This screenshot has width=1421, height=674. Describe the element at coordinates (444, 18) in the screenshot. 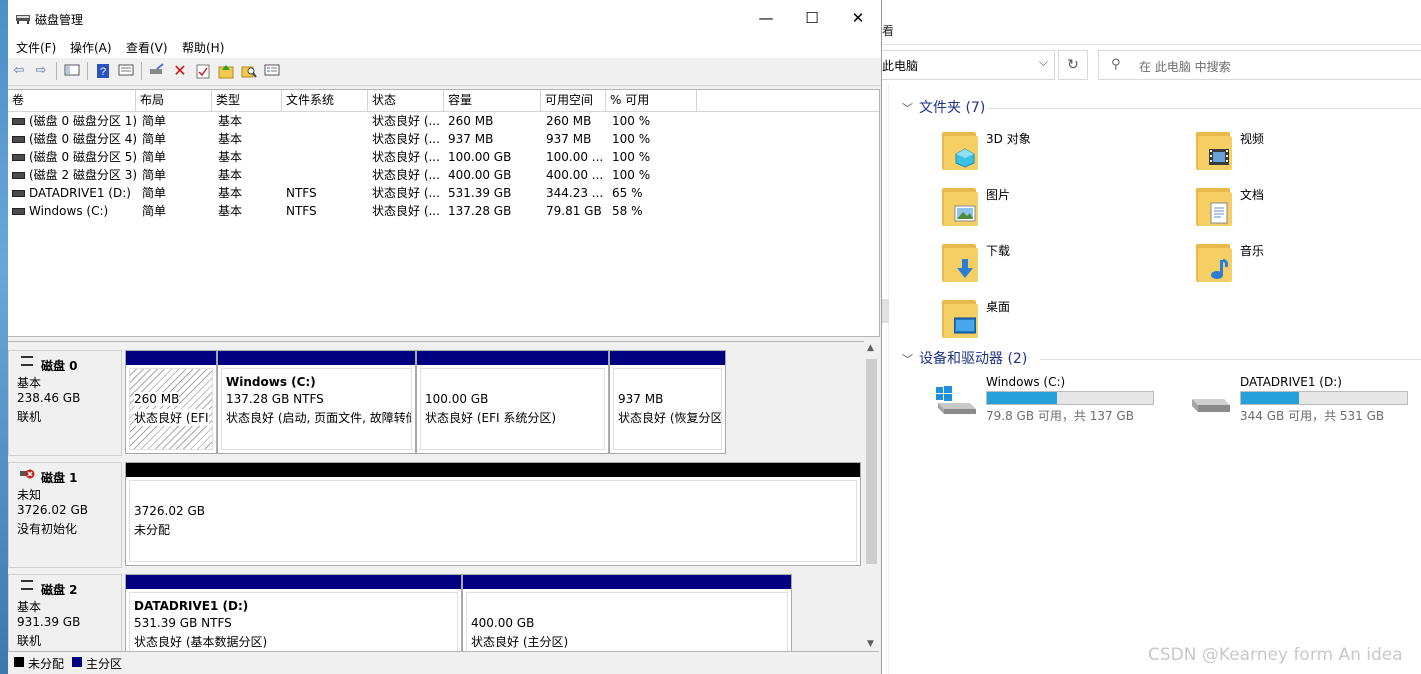

I see `title-bar: 磁盘管理 — ☐ ✕` at that location.